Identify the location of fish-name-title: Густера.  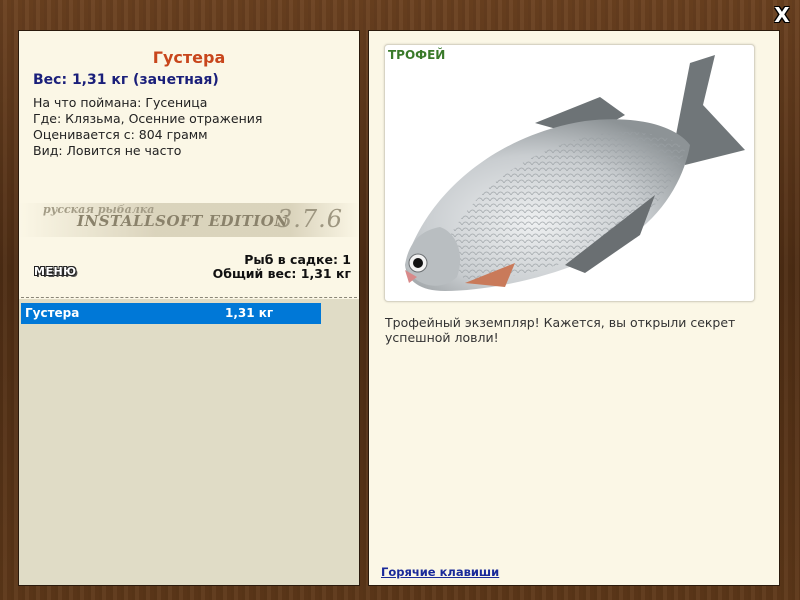
(189, 57).